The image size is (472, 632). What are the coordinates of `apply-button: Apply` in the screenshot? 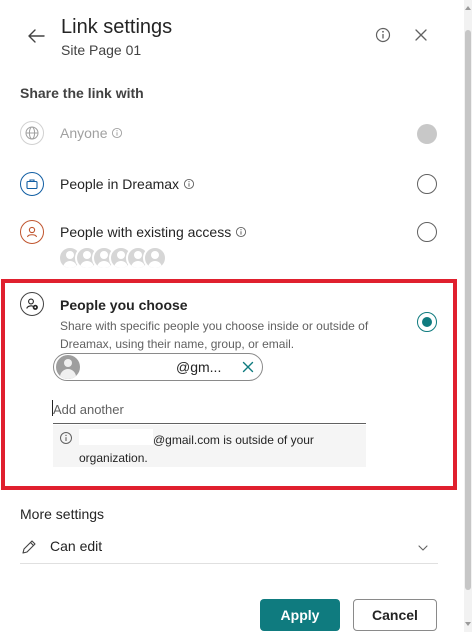 It's located at (300, 615).